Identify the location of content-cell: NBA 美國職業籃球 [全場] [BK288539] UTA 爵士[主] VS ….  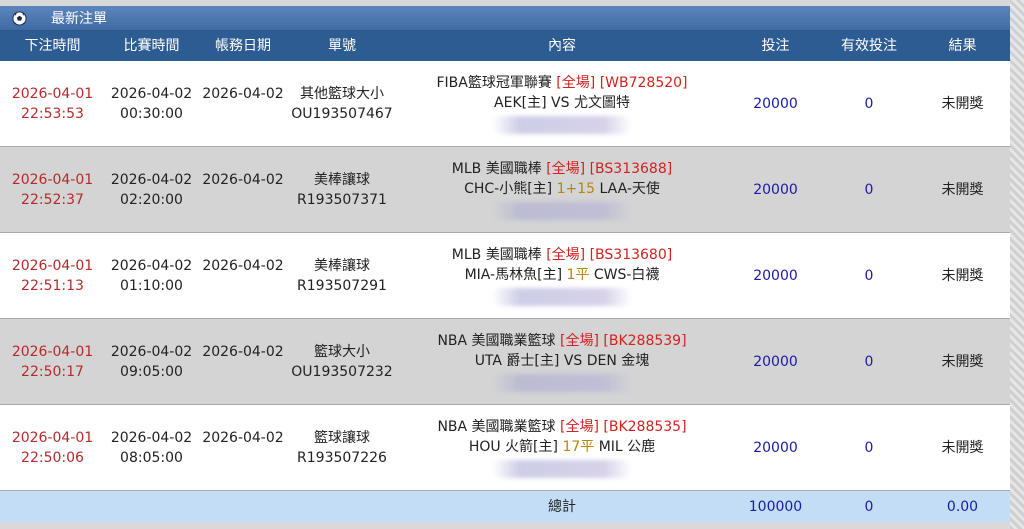
(562, 361).